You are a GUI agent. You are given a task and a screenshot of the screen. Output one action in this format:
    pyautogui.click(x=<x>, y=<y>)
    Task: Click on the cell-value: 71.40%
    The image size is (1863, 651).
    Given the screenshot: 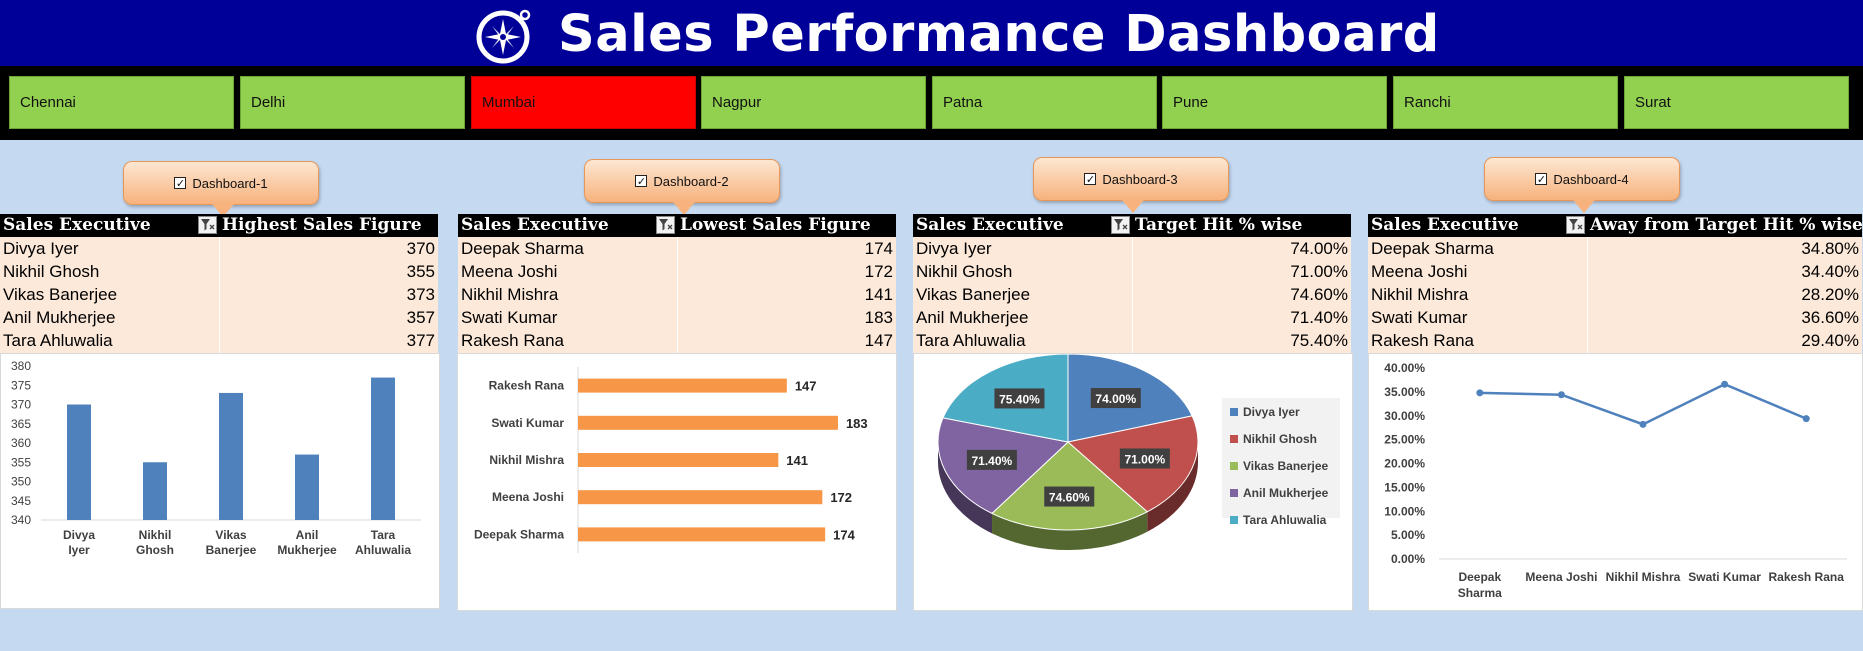 What is the action you would take?
    pyautogui.click(x=1319, y=317)
    